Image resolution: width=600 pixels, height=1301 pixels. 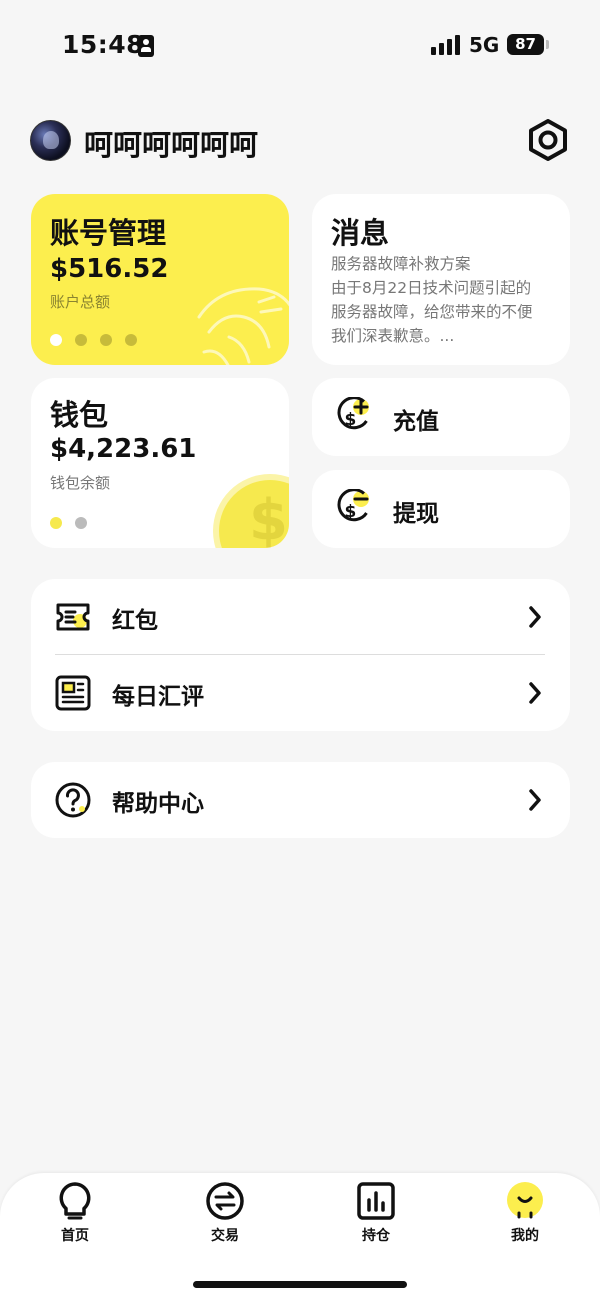 What do you see at coordinates (146, 46) in the screenshot?
I see `contact-card-icon` at bounding box center [146, 46].